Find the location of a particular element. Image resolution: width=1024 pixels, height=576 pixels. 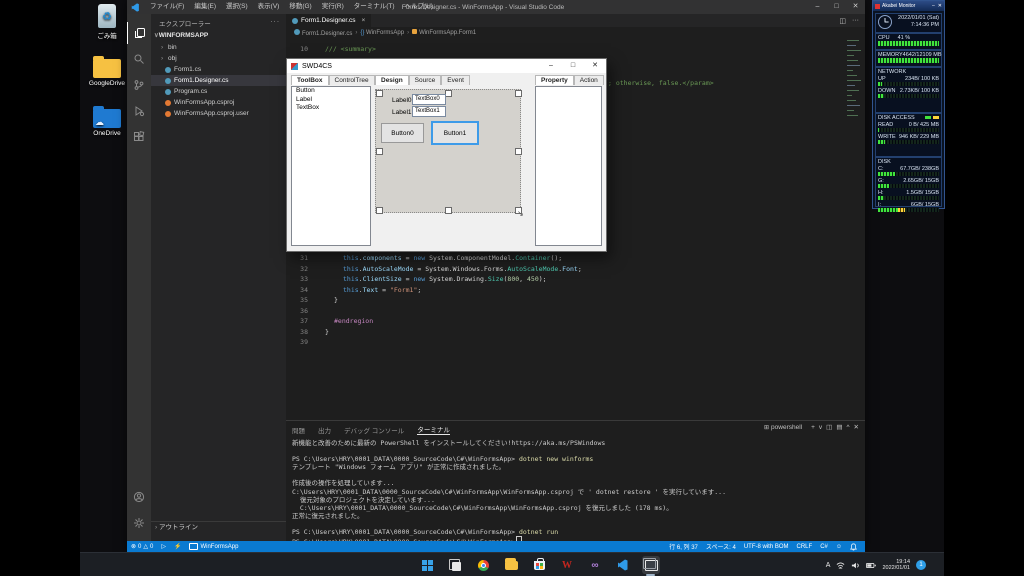

vscode-icon is located at coordinates (623, 565).